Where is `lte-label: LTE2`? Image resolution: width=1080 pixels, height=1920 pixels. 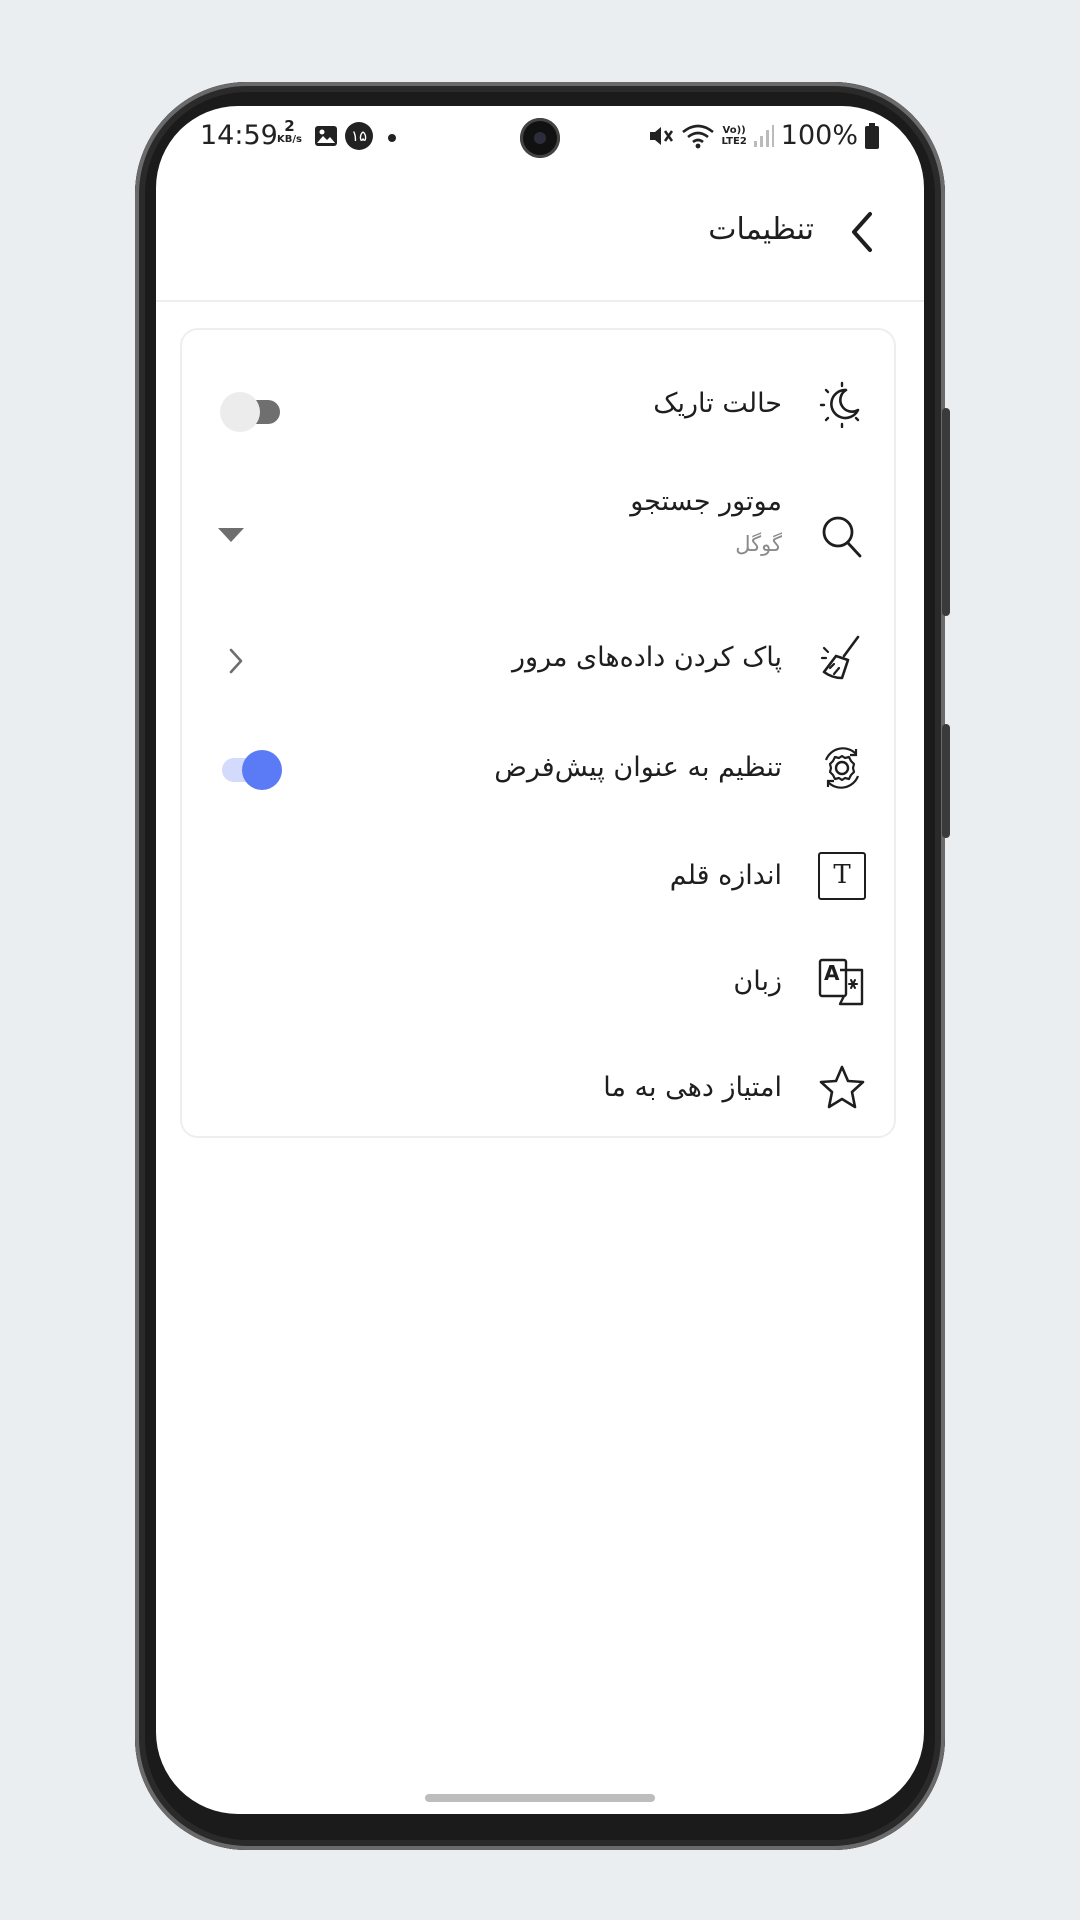 lte-label: LTE2 is located at coordinates (734, 141).